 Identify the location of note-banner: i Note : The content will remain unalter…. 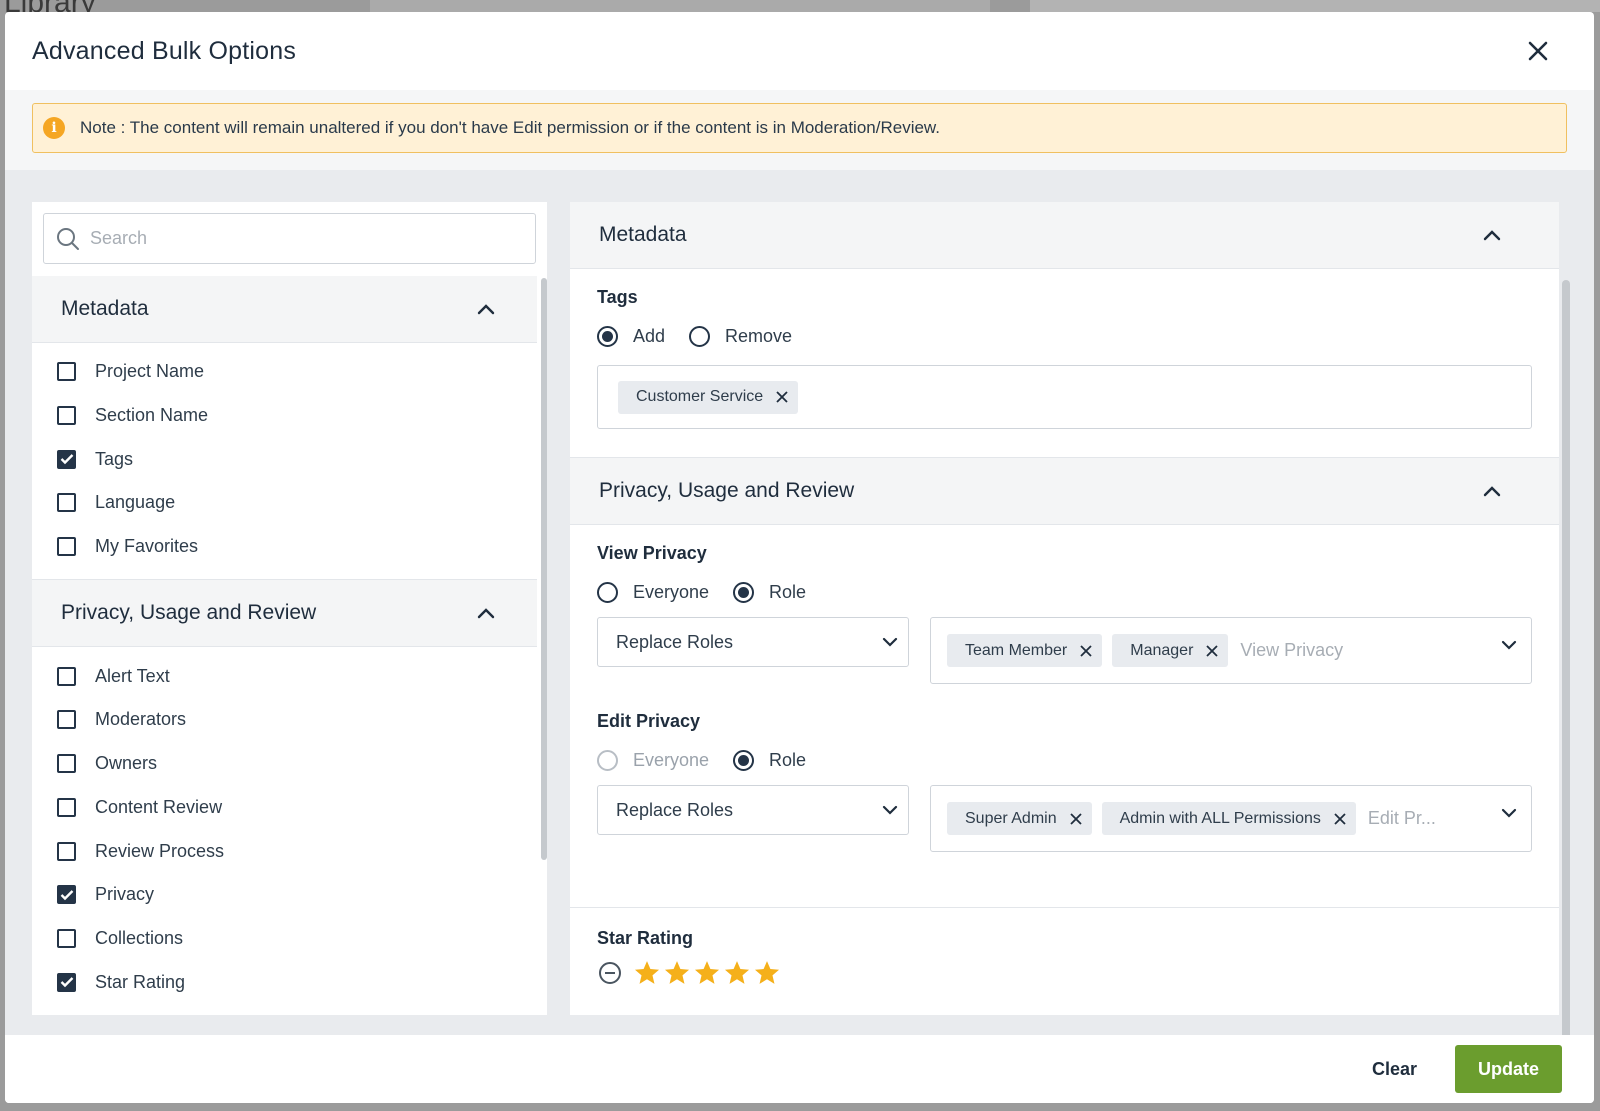
(799, 128).